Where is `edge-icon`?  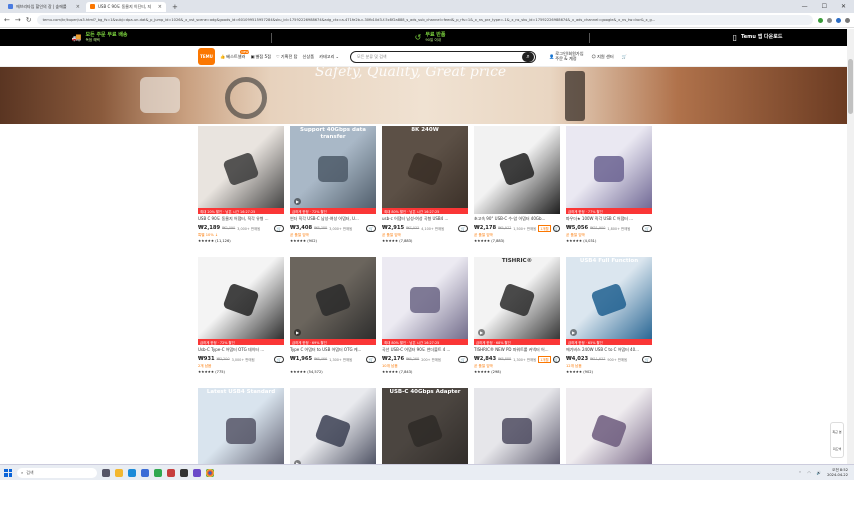 edge-icon is located at coordinates (132, 472).